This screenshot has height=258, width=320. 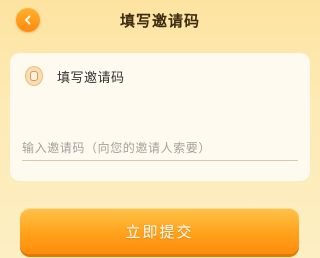 I want to click on page-title: 填写邀请码, so click(x=159, y=21).